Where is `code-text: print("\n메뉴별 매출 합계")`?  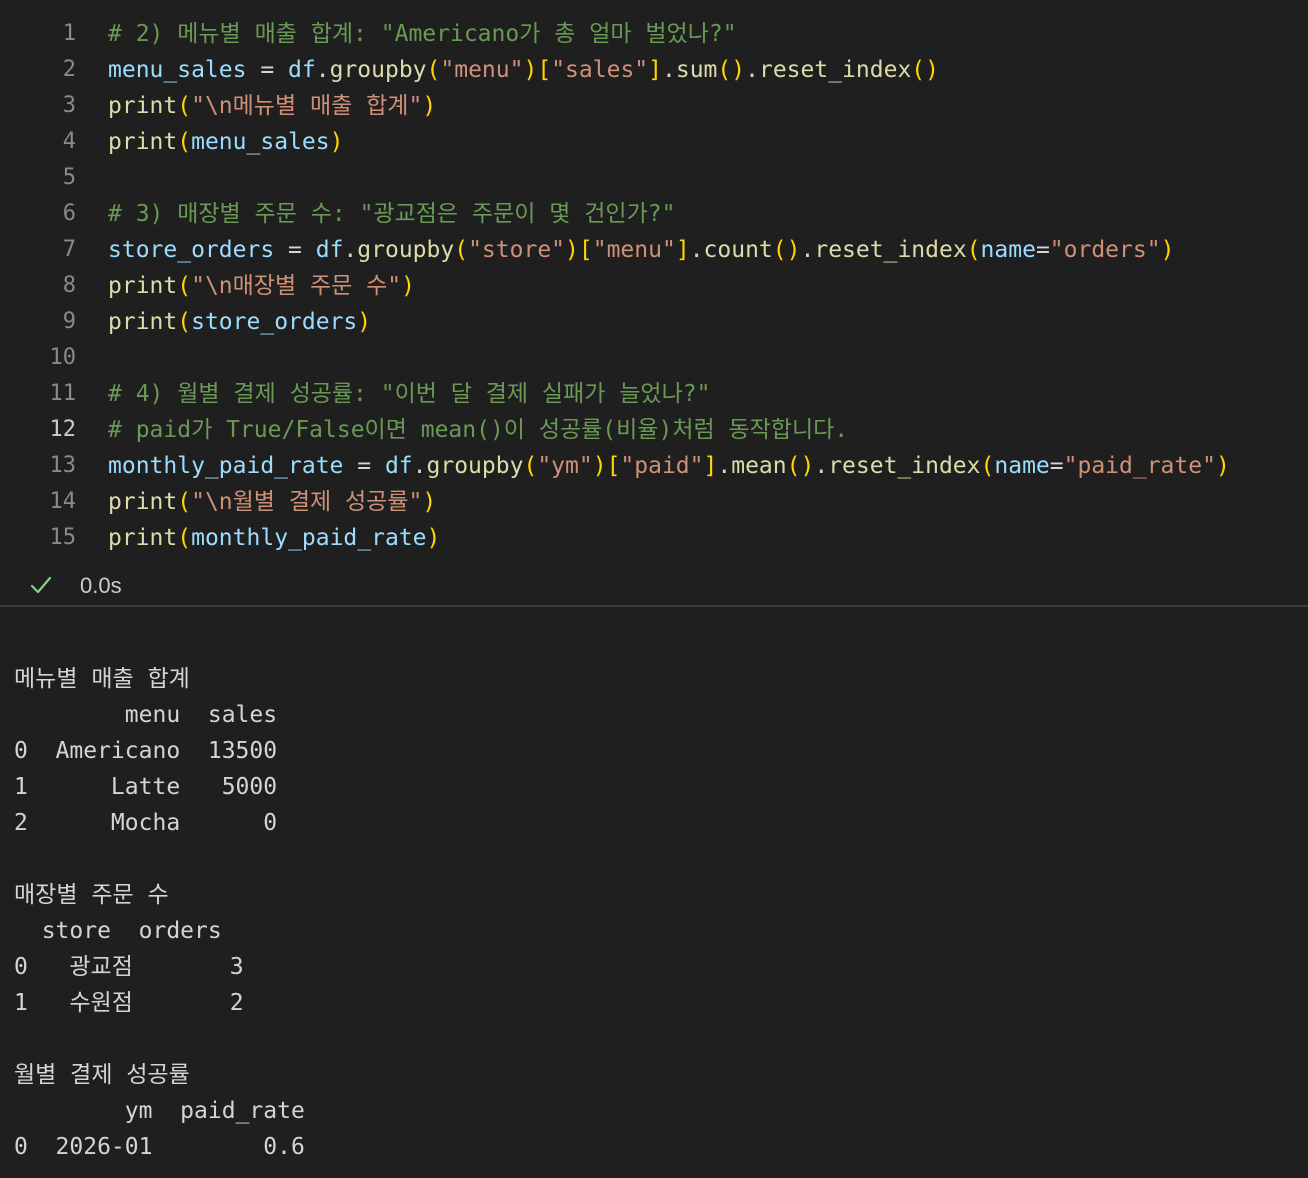 code-text: print("\n메뉴별 매출 합계") is located at coordinates (272, 106).